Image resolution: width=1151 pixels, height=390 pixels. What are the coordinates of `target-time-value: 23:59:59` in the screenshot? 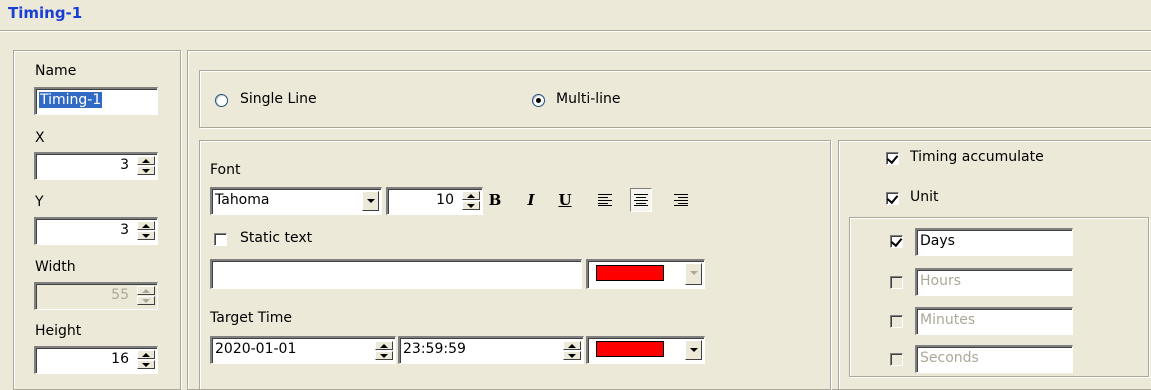 It's located at (434, 349).